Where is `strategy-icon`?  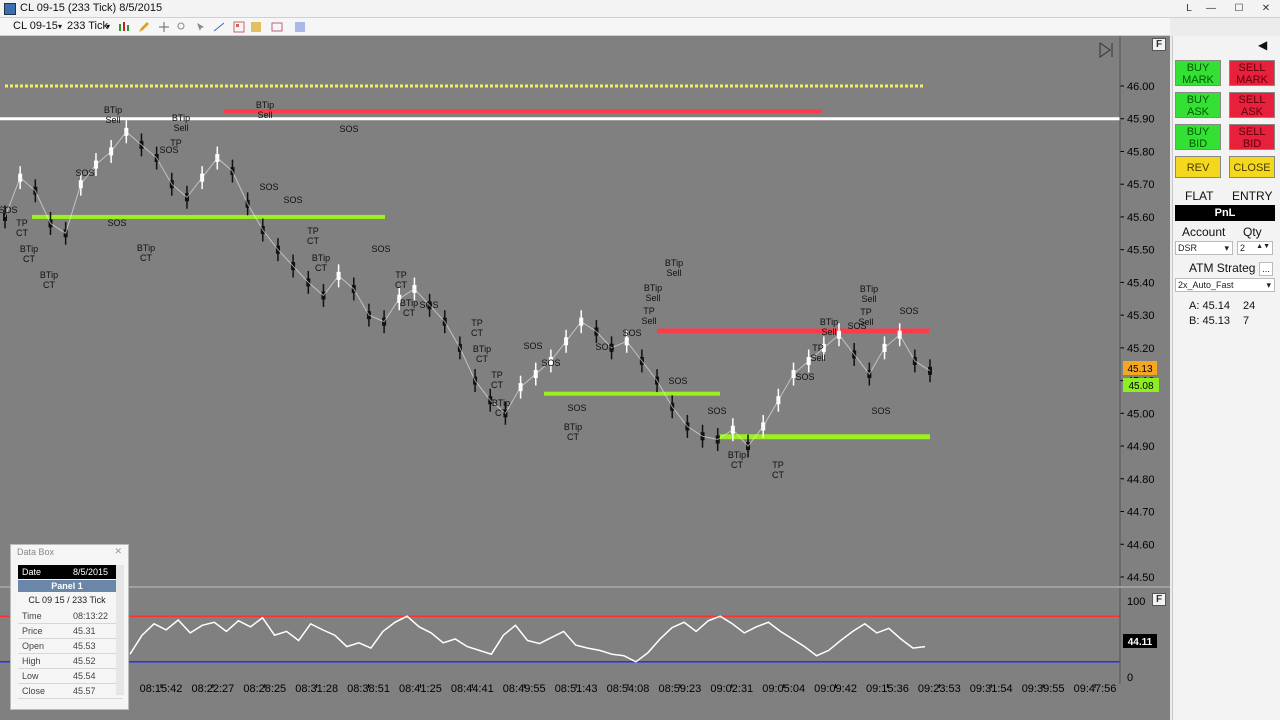
strategy-icon is located at coordinates (277, 27).